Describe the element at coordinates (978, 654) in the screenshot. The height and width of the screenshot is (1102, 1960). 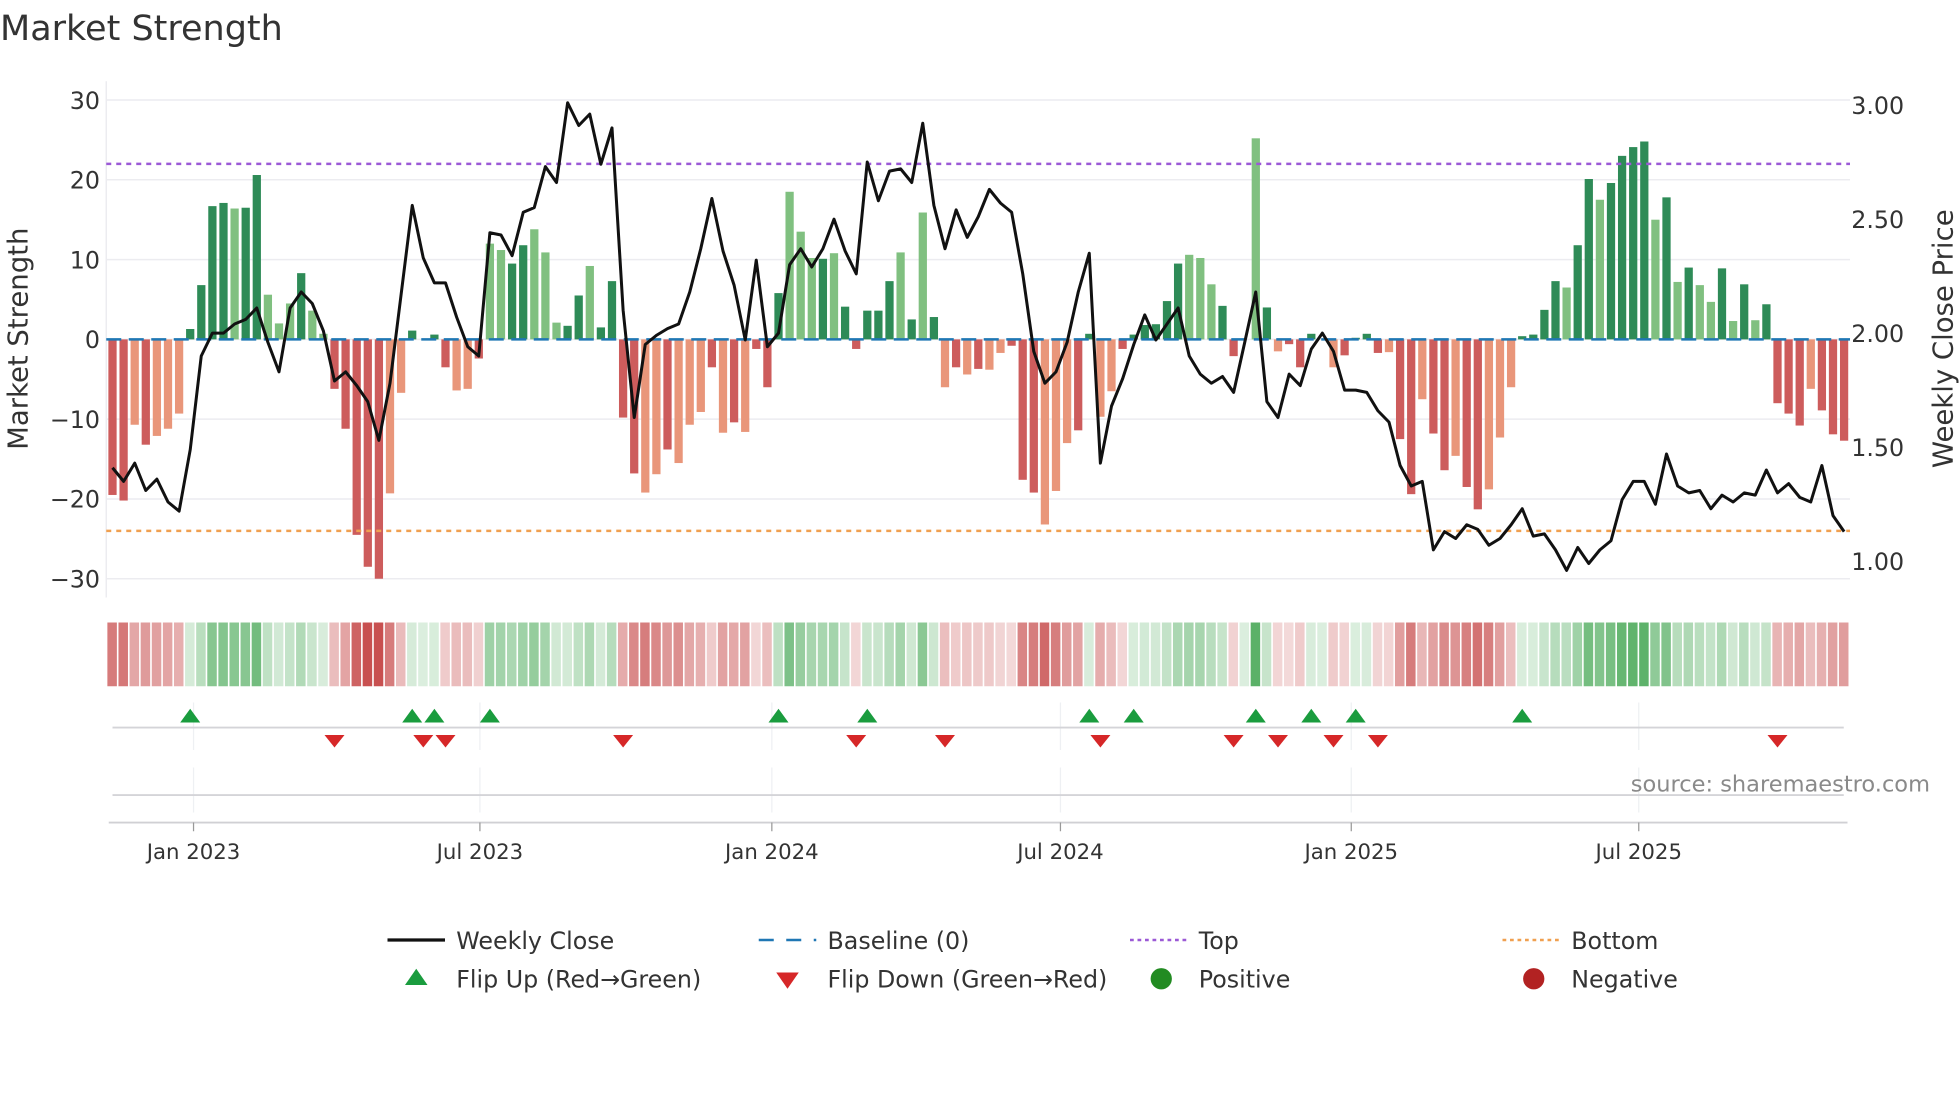
I see `strength-heat-strip` at that location.